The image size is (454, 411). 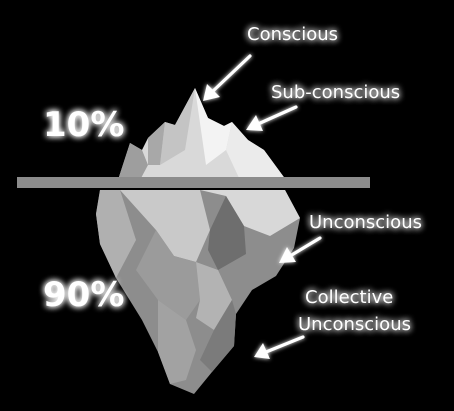 What do you see at coordinates (292, 34) in the screenshot?
I see `conscious-label: Conscious` at bounding box center [292, 34].